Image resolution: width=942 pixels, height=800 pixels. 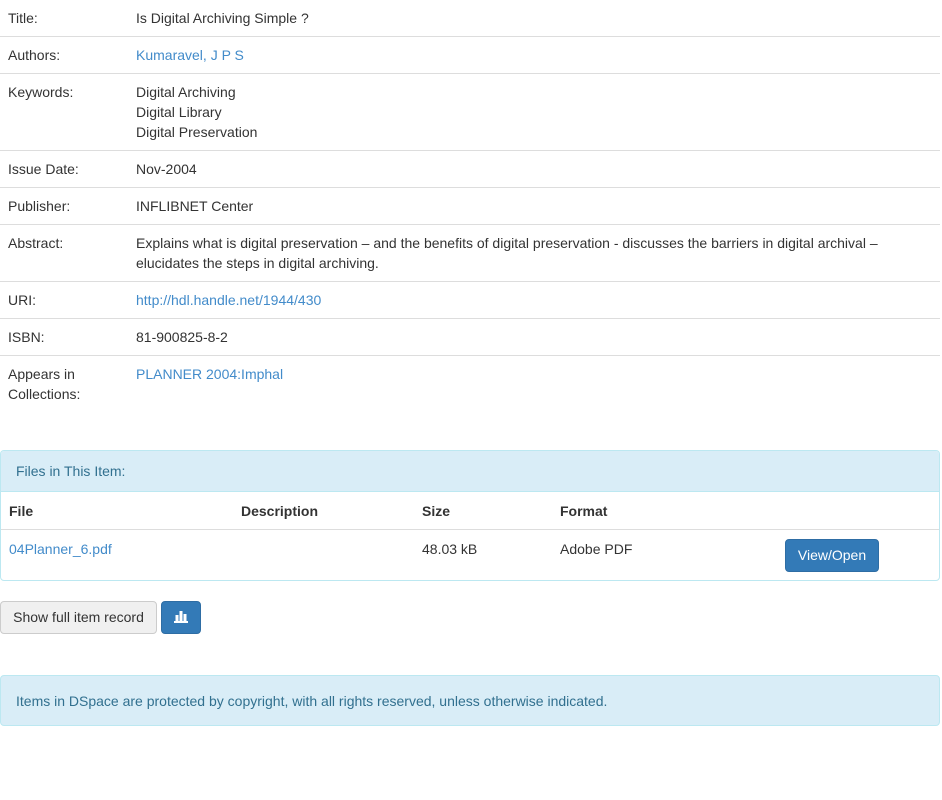 I want to click on file-size: 48.03 kB, so click(x=450, y=549).